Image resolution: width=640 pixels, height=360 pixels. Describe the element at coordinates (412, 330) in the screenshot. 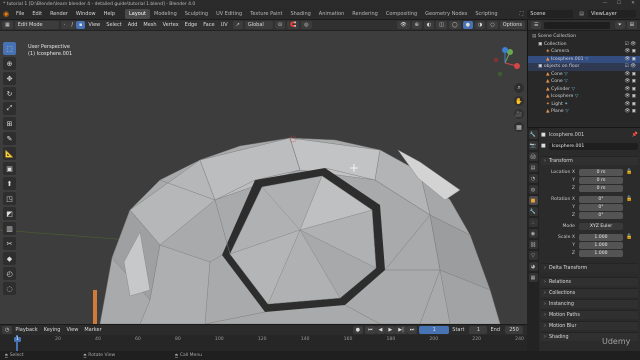

I see `jump-end-icon: ⏭` at that location.